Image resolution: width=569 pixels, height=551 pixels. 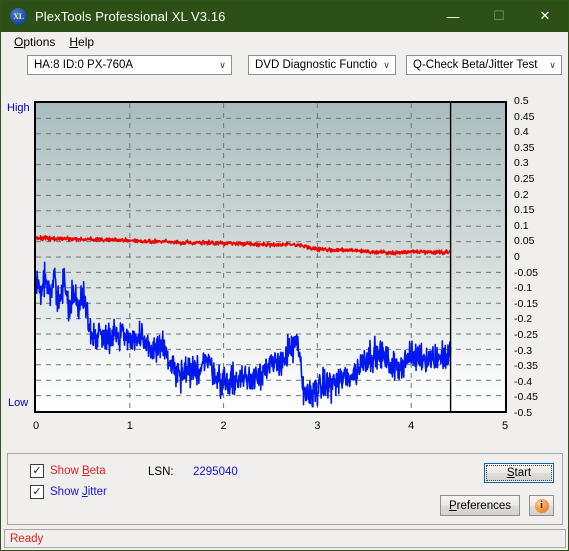 I want to click on y-axis-tick: 0.45, so click(x=524, y=116).